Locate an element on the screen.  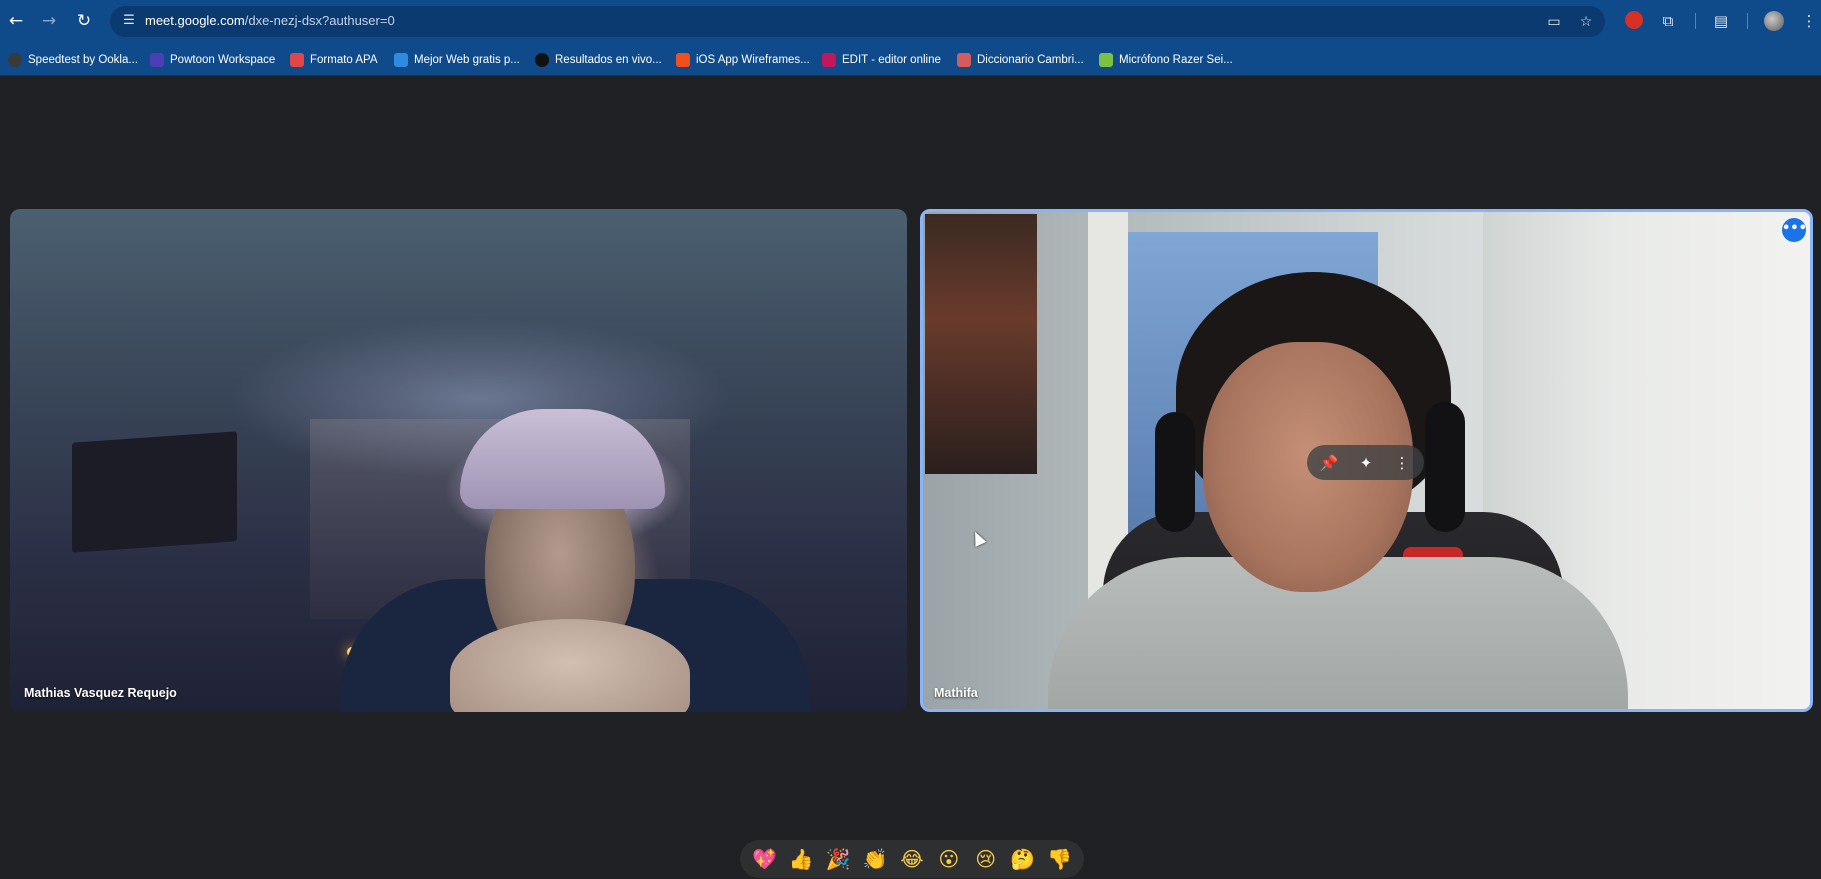
more-options-button: ••• is located at coordinates (1794, 230).